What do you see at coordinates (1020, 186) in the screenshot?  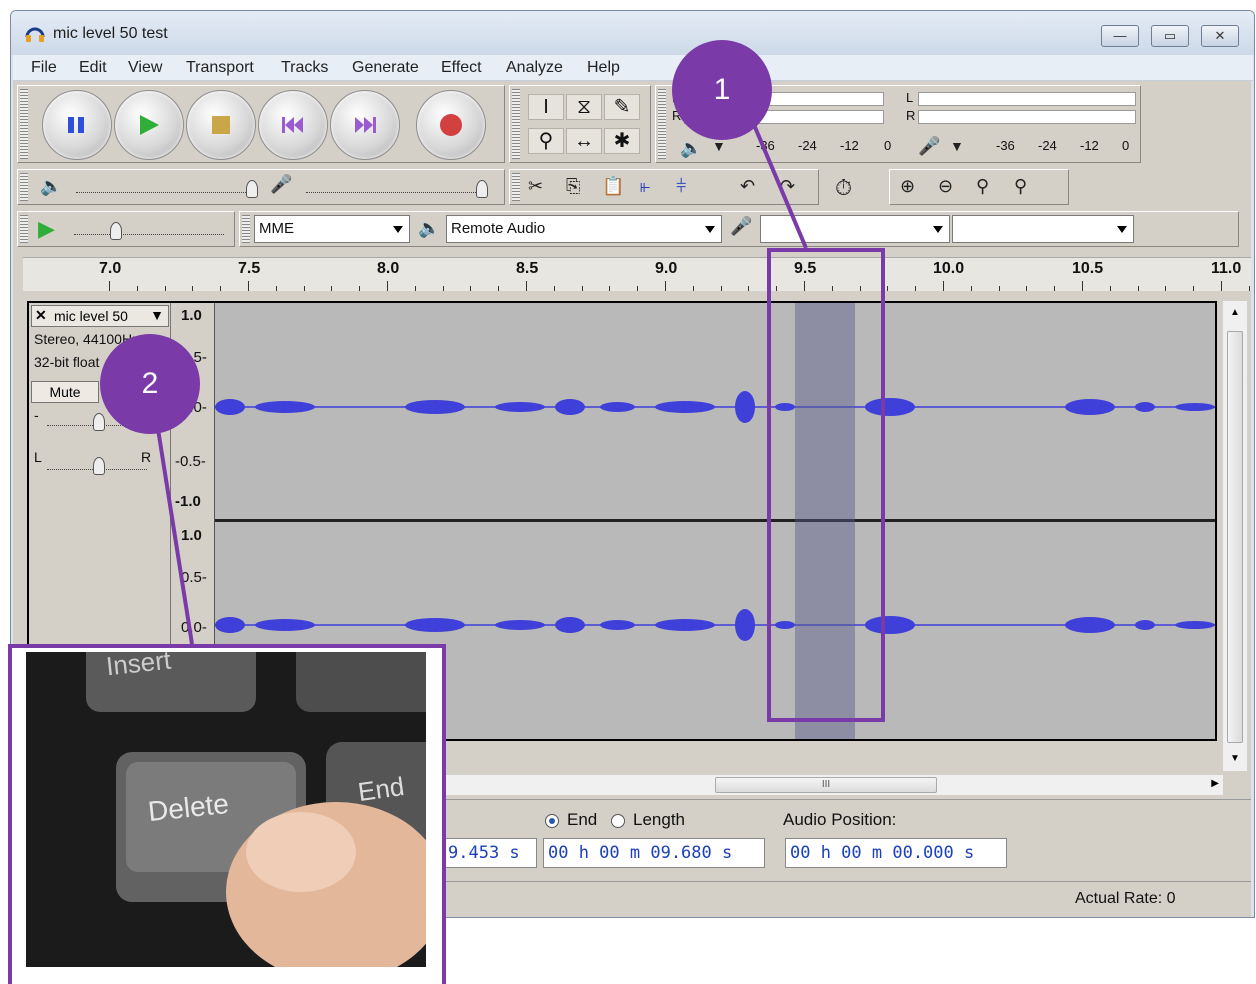 I see `fit-project-icon: ⚲` at bounding box center [1020, 186].